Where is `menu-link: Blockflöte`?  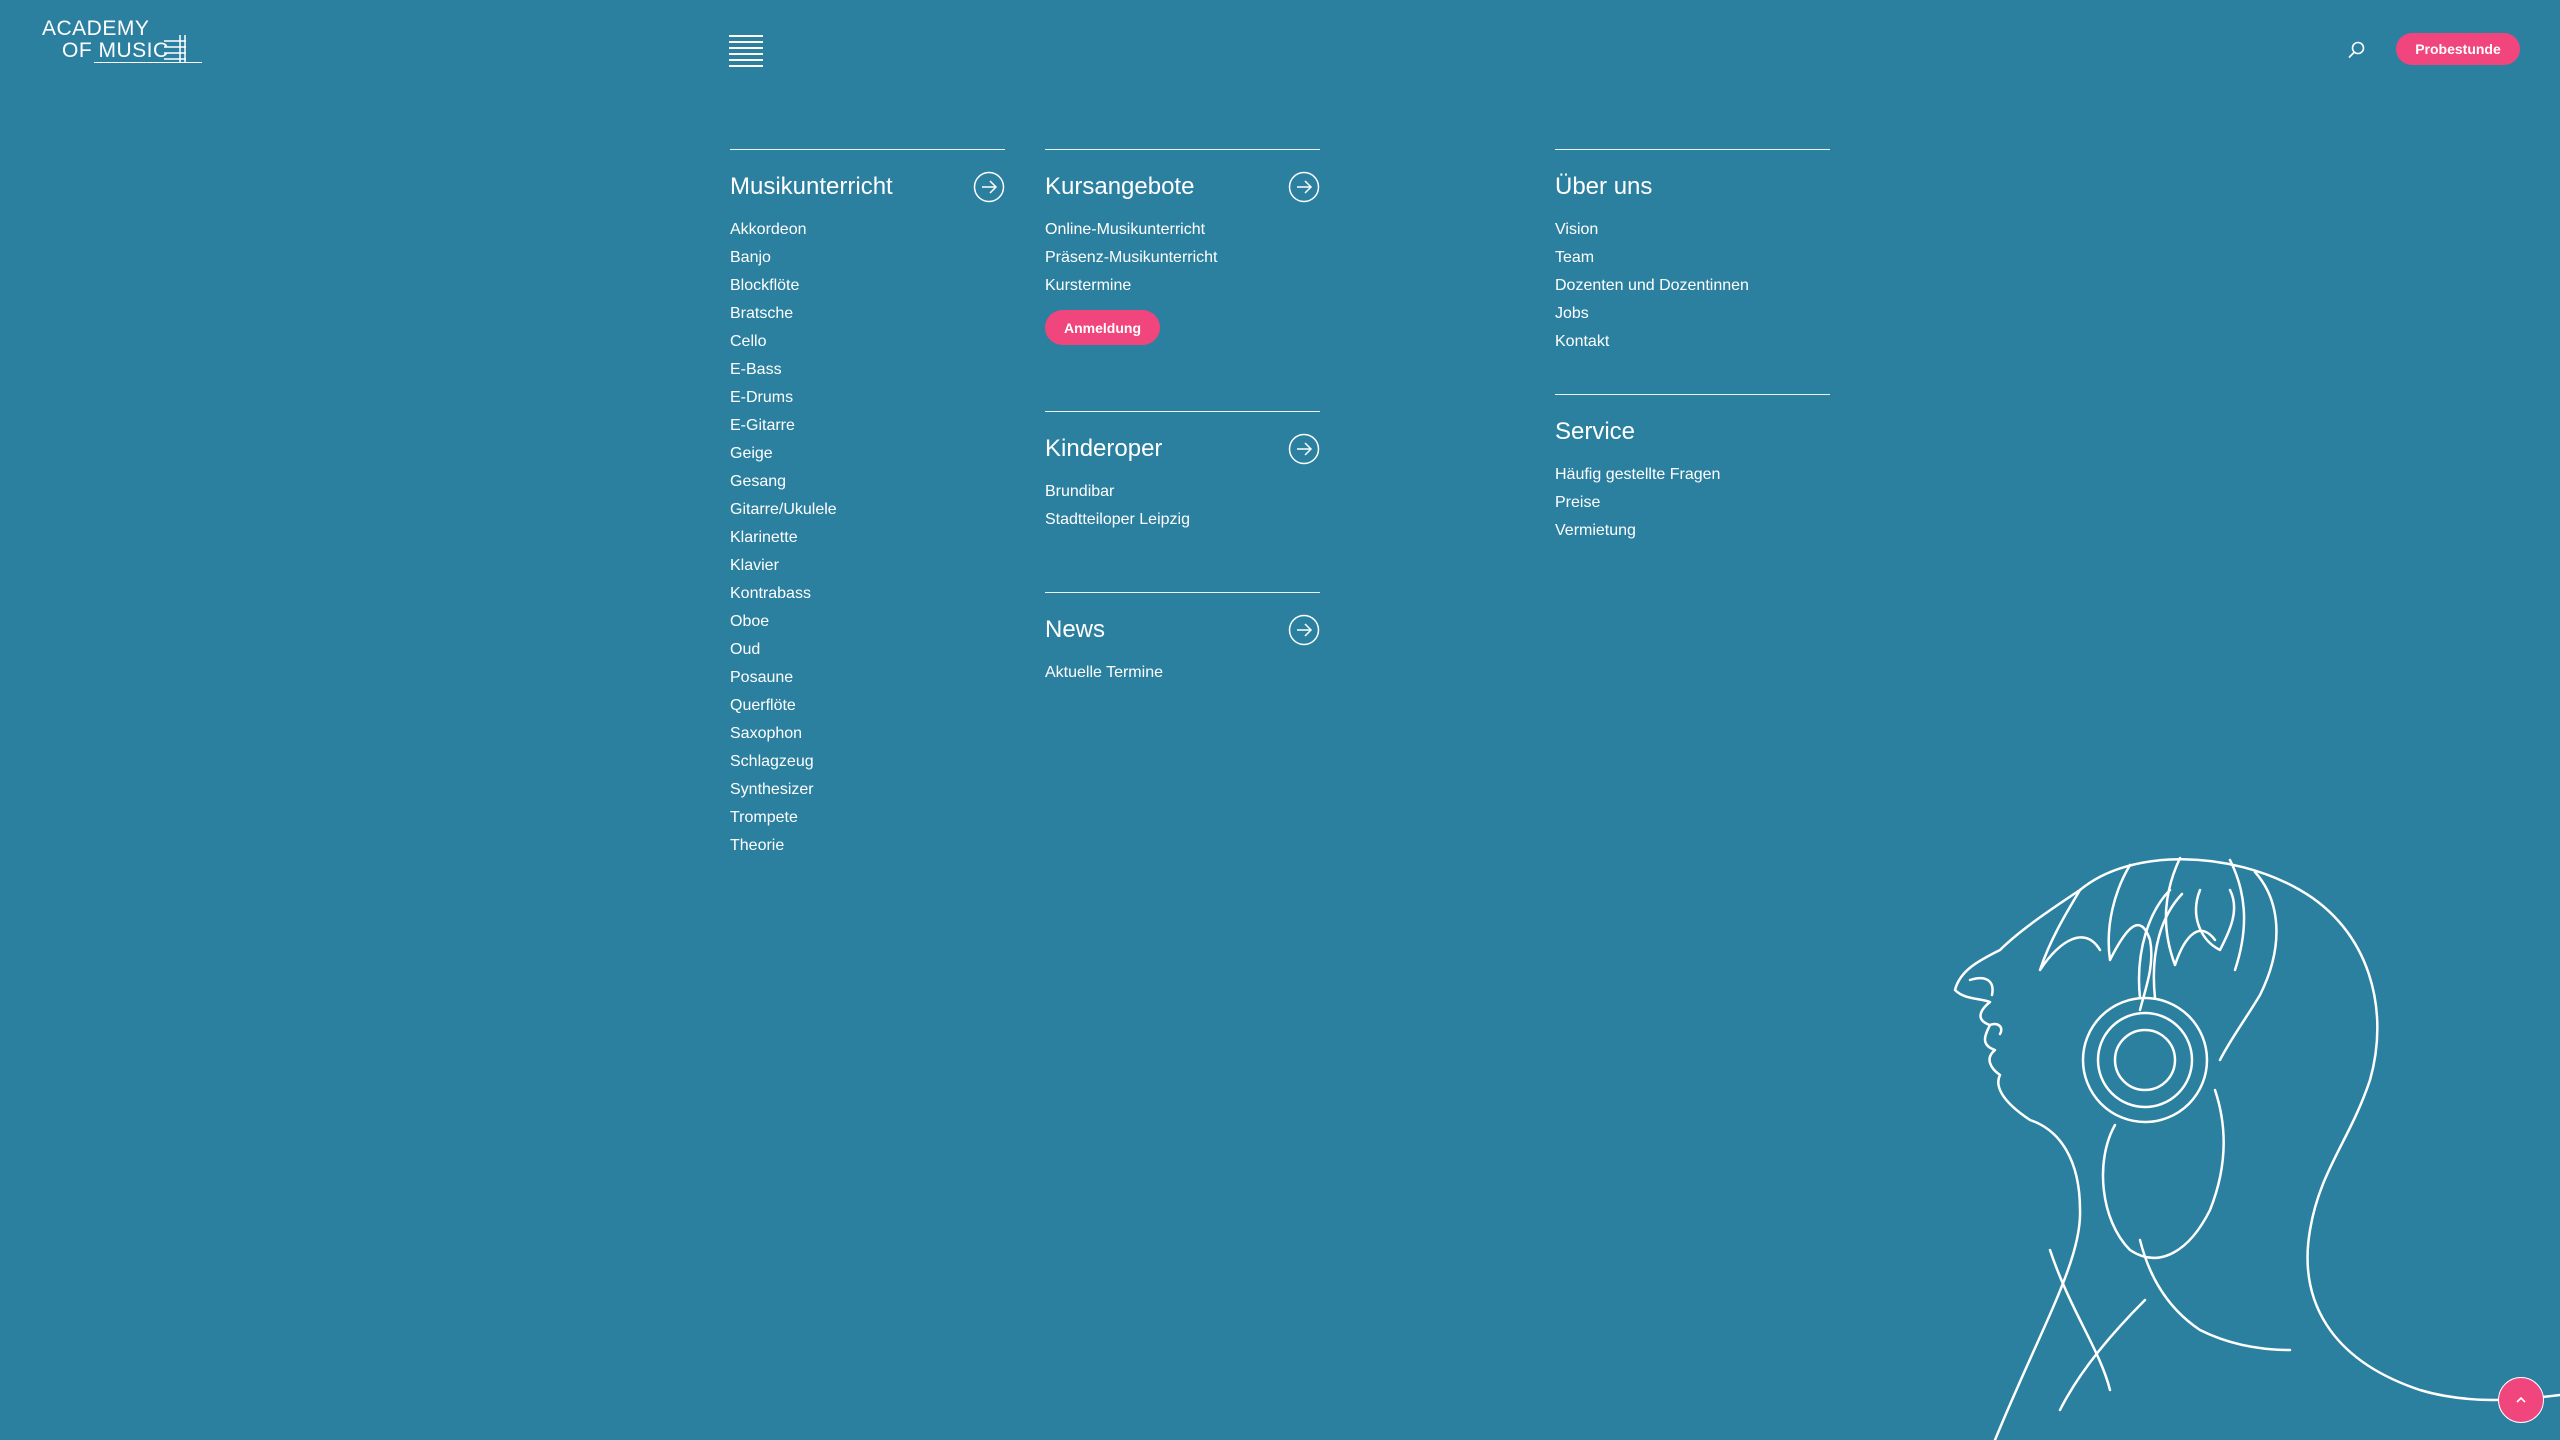
menu-link: Blockflöte is located at coordinates (764, 285).